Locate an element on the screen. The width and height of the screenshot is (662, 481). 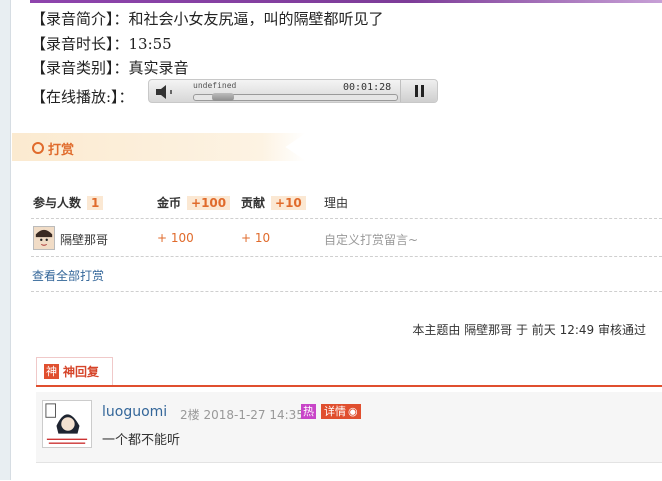
detail-label: 详情 is located at coordinates (335, 411).